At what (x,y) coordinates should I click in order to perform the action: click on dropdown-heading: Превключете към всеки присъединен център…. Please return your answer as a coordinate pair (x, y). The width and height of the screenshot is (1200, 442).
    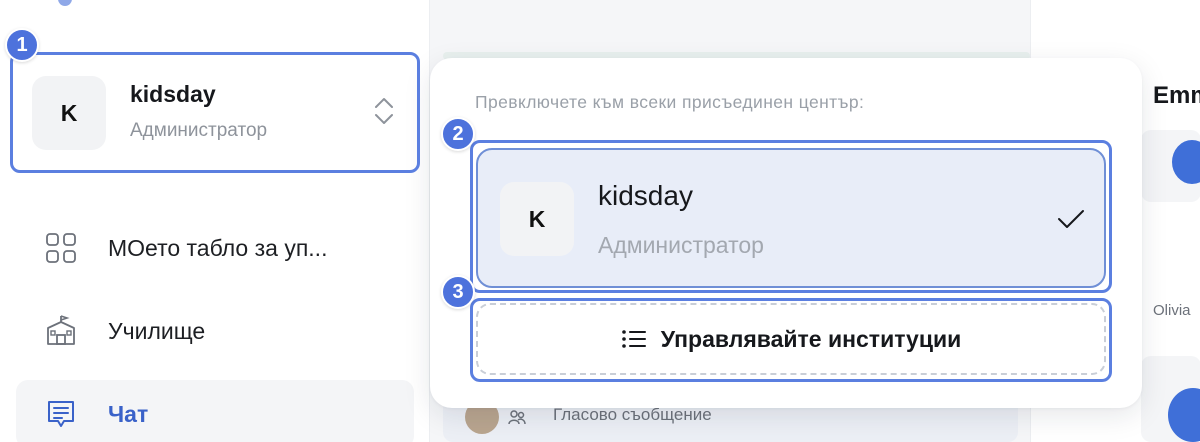
    Looking at the image, I should click on (670, 102).